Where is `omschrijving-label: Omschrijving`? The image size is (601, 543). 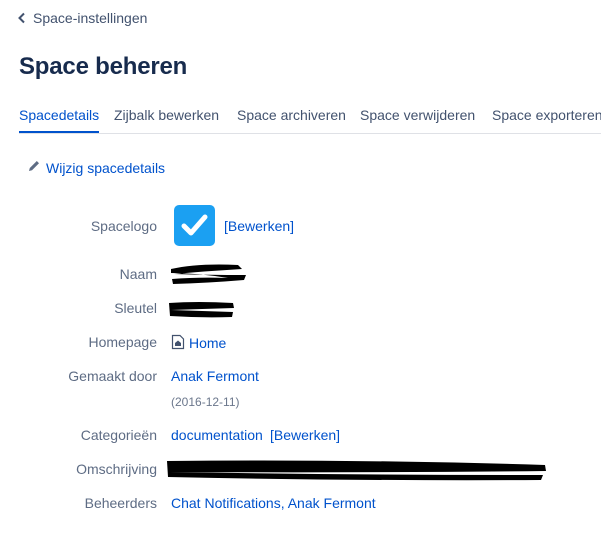
omschrijving-label: Omschrijving is located at coordinates (116, 469).